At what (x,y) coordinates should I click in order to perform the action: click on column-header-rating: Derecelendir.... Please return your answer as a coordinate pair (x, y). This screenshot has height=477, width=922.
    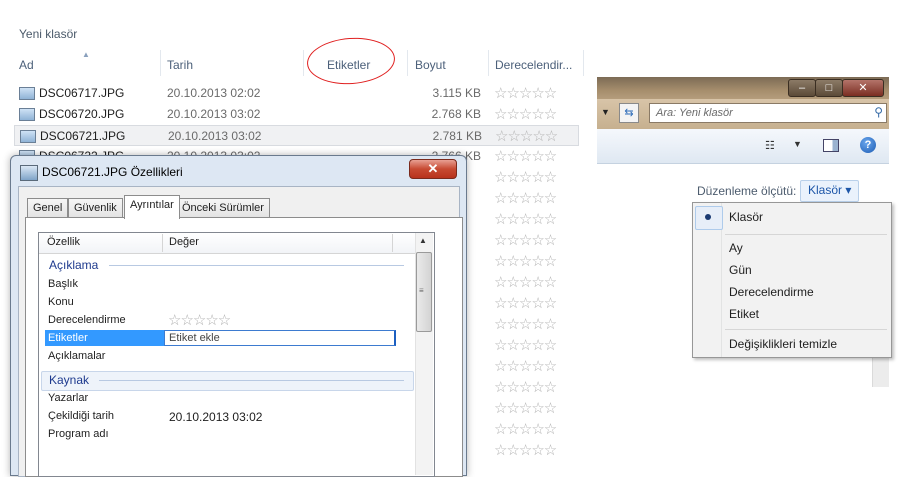
    Looking at the image, I should click on (533, 65).